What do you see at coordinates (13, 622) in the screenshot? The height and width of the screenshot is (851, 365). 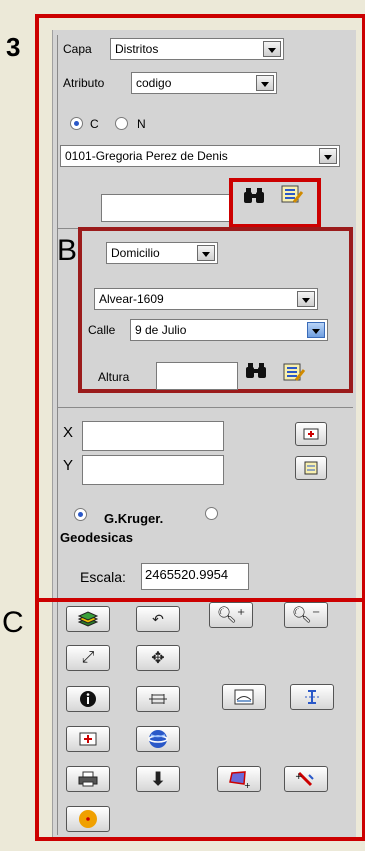 I see `annotation-c: C` at bounding box center [13, 622].